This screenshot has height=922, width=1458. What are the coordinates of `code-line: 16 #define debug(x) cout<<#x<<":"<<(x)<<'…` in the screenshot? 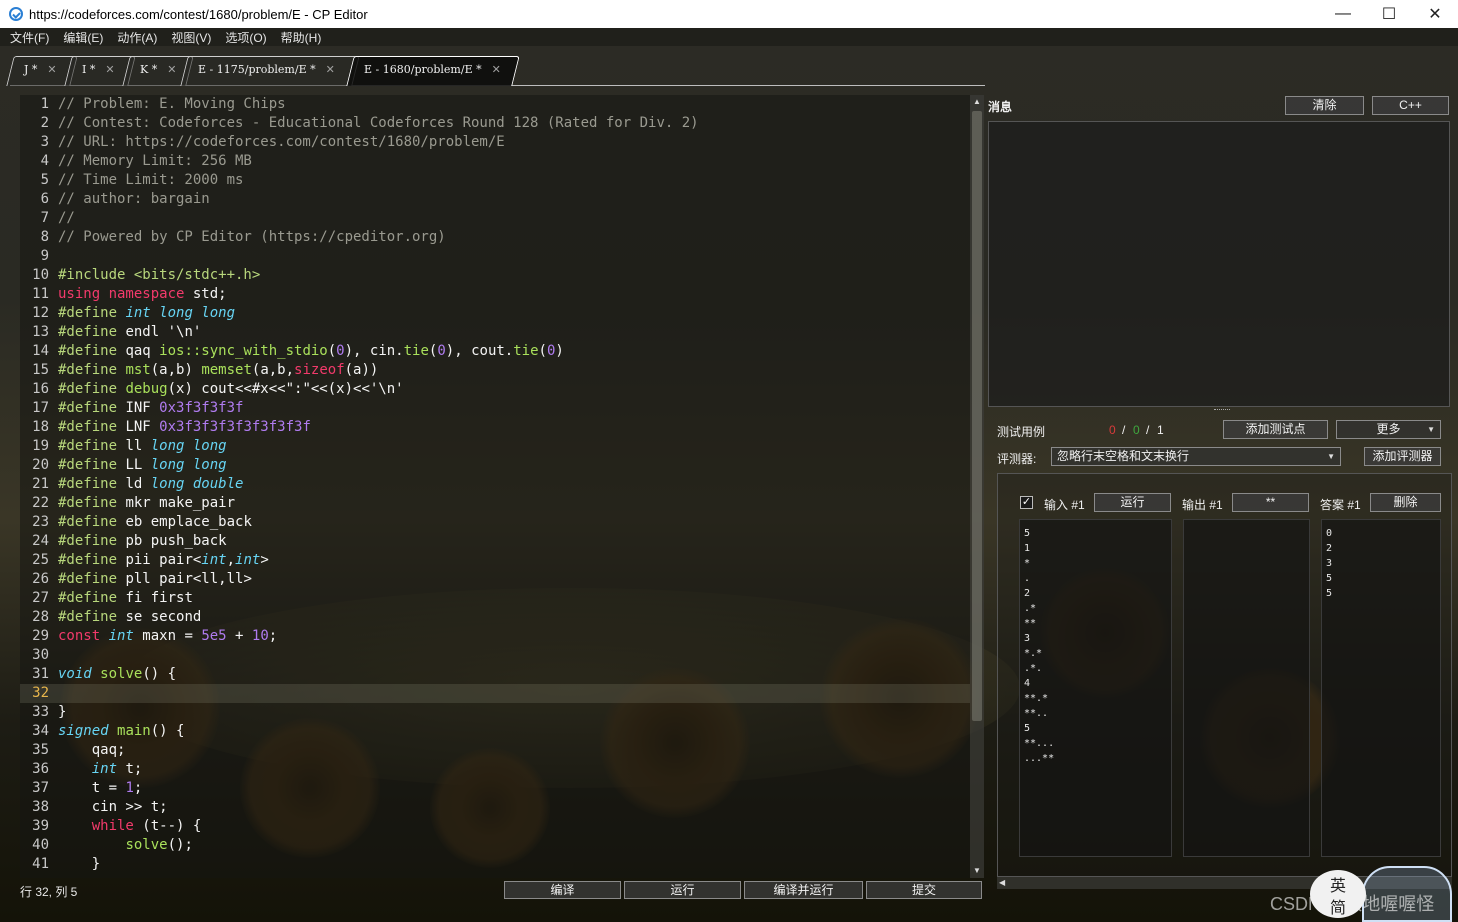 It's located at (495, 389).